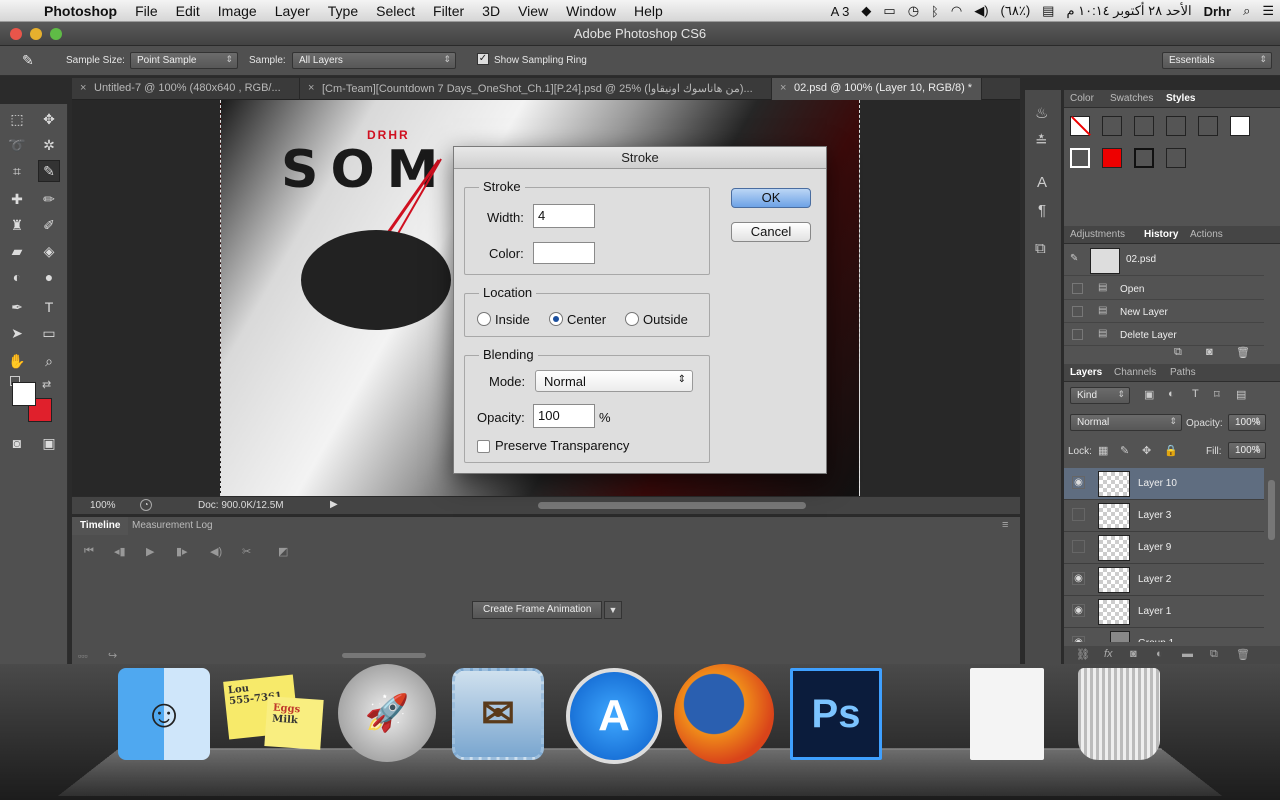 The width and height of the screenshot is (1280, 800). I want to click on cancel-button: Cancel, so click(771, 232).